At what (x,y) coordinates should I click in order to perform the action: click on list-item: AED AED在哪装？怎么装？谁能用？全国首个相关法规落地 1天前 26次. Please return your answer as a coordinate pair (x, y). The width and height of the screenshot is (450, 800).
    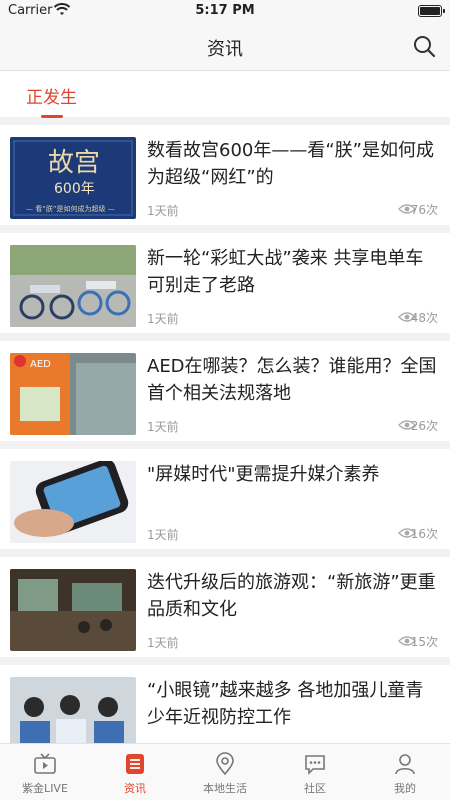
    Looking at the image, I should click on (225, 395).